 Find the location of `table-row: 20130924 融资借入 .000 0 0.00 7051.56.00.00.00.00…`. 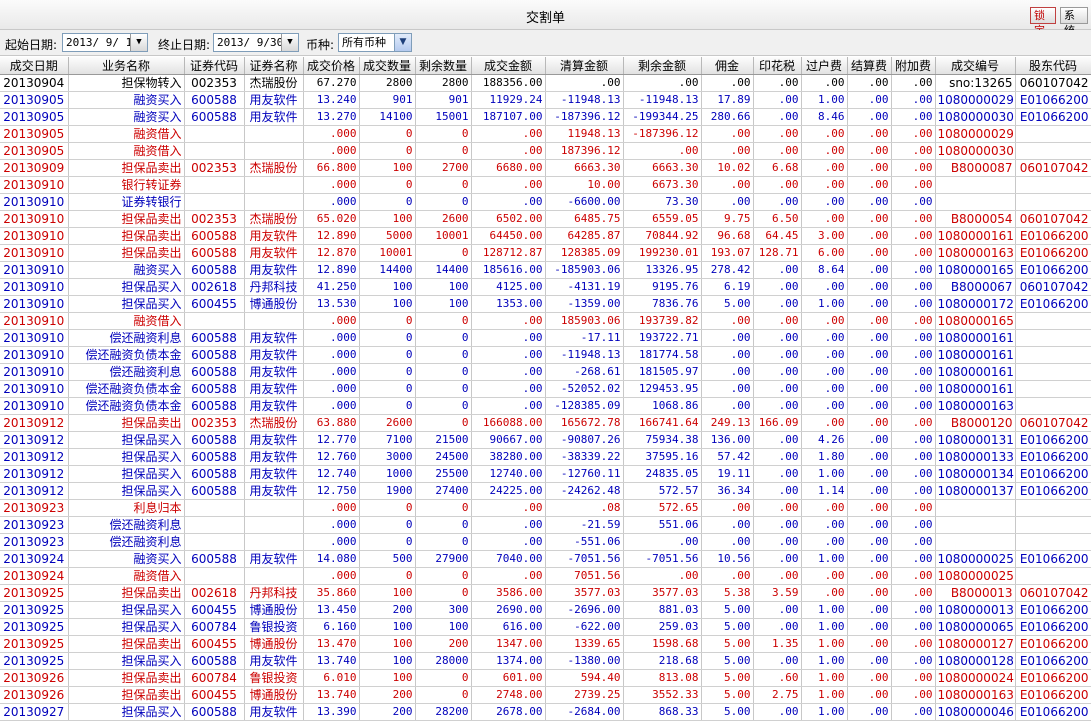

table-row: 20130924 融资借入 .000 0 0.00 7051.56.00.00.00.00… is located at coordinates (545, 576).